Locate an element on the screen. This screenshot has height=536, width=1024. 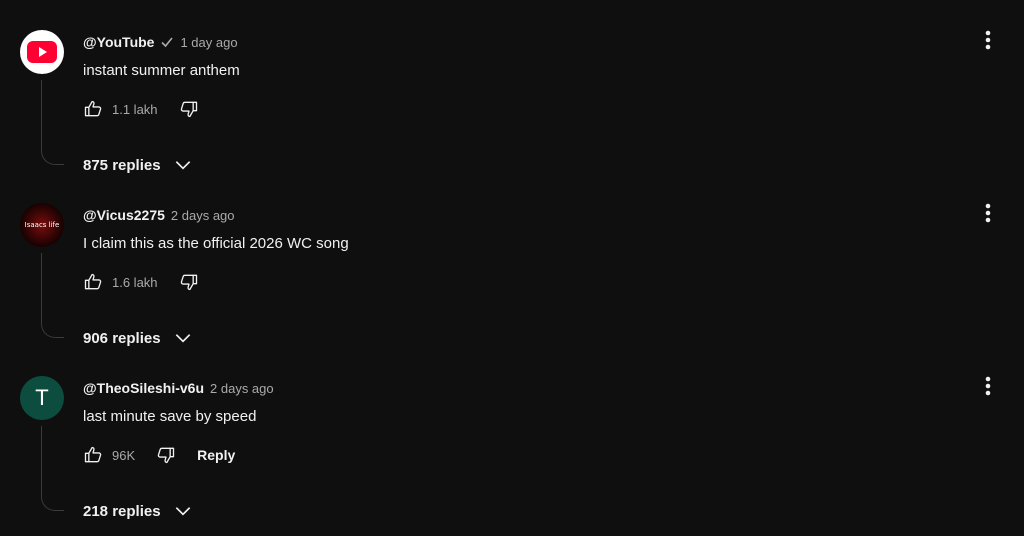
like-count: 1.1 lakh is located at coordinates (135, 109).